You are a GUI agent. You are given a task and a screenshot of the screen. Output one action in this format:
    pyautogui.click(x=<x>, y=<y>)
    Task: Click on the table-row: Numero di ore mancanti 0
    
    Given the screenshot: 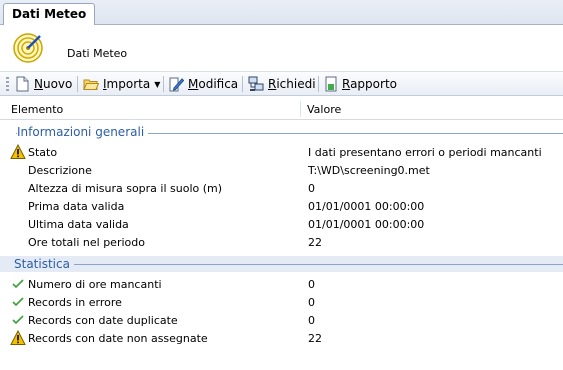 What is the action you would take?
    pyautogui.click(x=281, y=284)
    